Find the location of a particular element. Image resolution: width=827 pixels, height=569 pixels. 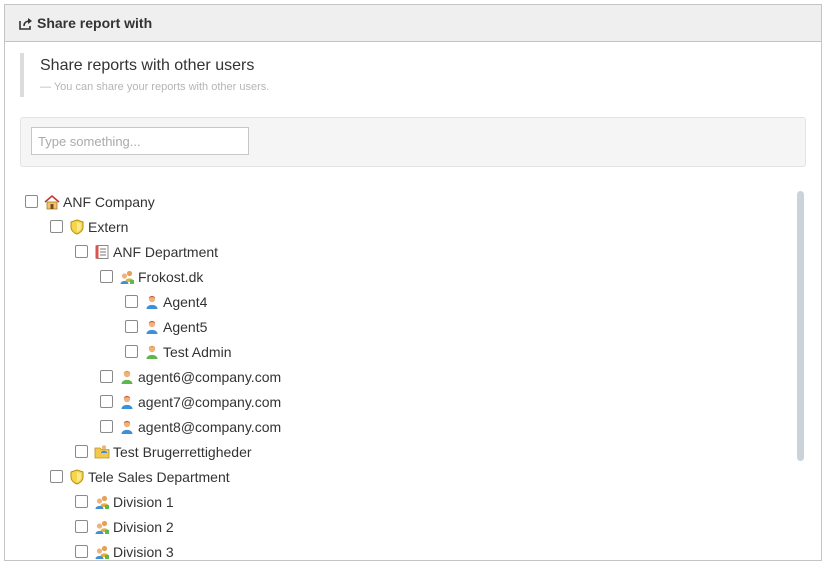

tree-item-label: Agent4 is located at coordinates (185, 301).